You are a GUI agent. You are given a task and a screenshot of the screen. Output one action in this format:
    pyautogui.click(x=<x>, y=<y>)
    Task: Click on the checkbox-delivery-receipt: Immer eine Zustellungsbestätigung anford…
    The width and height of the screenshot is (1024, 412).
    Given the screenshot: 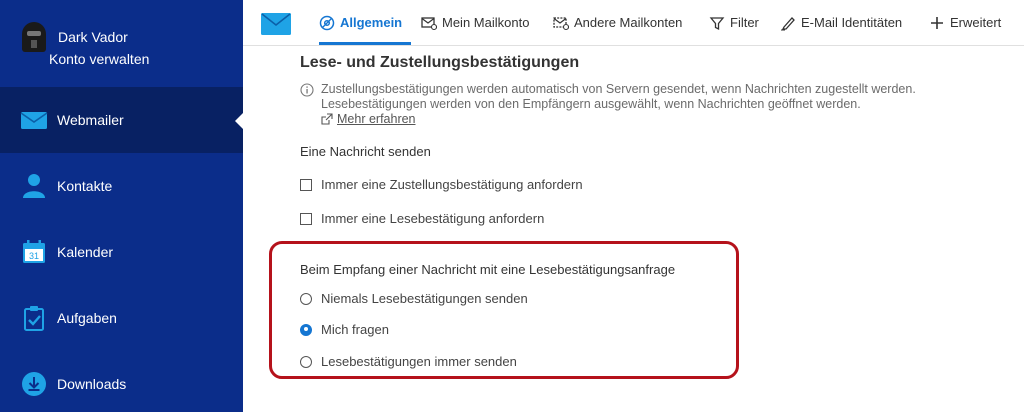 What is the action you would take?
    pyautogui.click(x=441, y=184)
    